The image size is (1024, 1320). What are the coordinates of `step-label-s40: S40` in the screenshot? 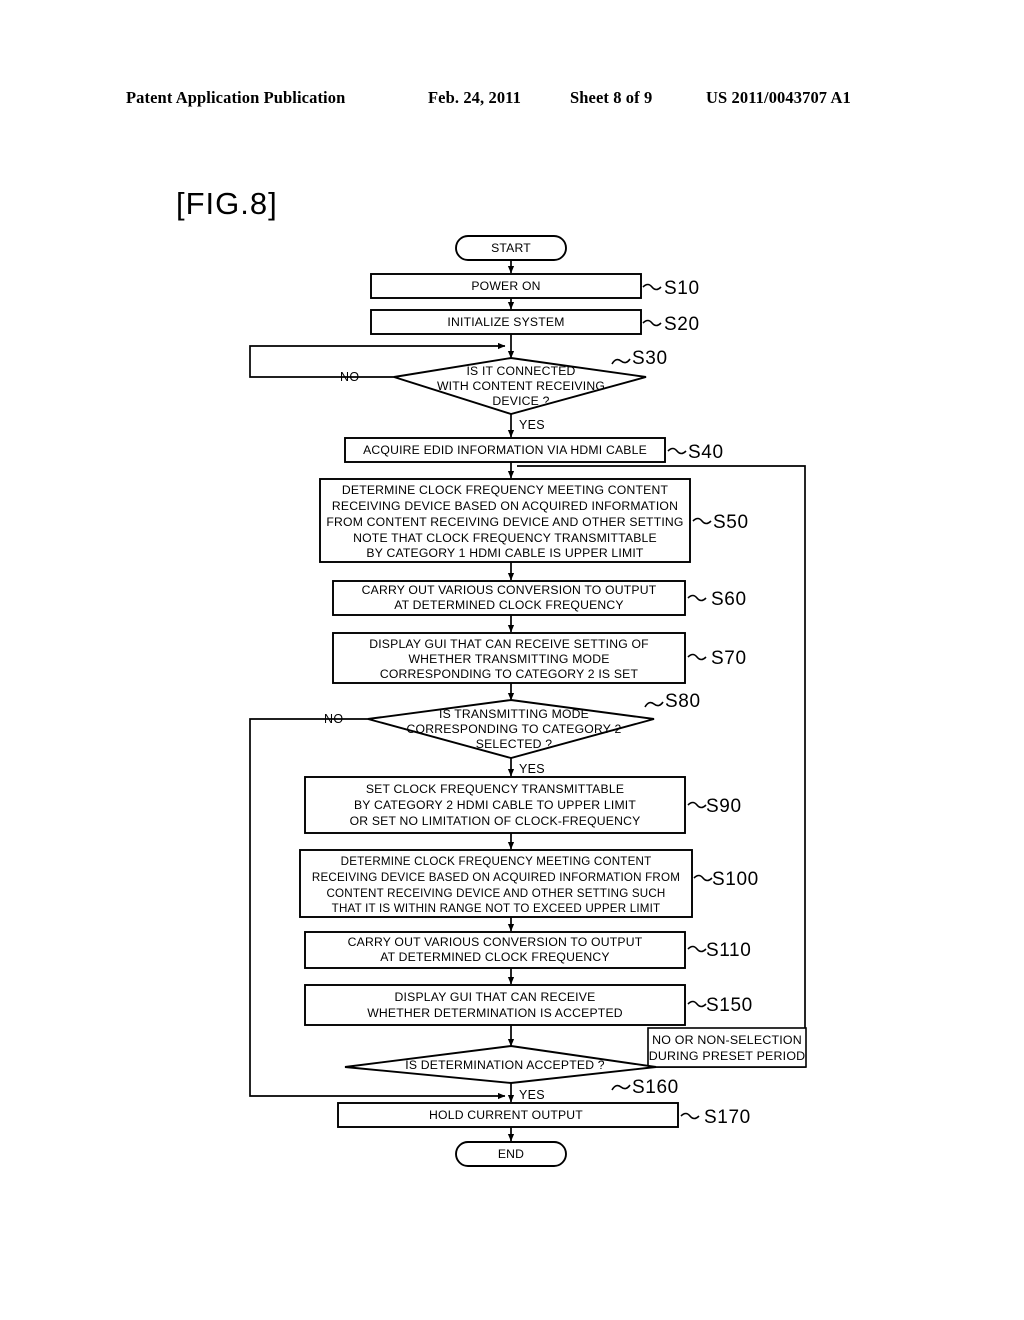 It's located at (706, 452).